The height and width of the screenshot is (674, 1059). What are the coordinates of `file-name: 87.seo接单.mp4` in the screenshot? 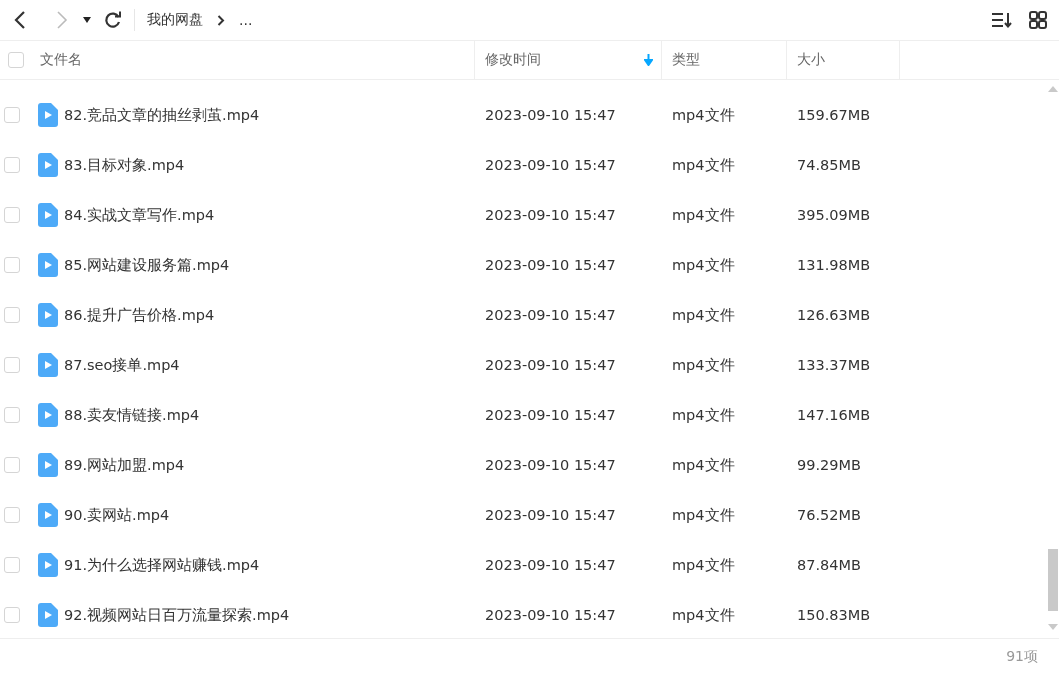 It's located at (122, 365).